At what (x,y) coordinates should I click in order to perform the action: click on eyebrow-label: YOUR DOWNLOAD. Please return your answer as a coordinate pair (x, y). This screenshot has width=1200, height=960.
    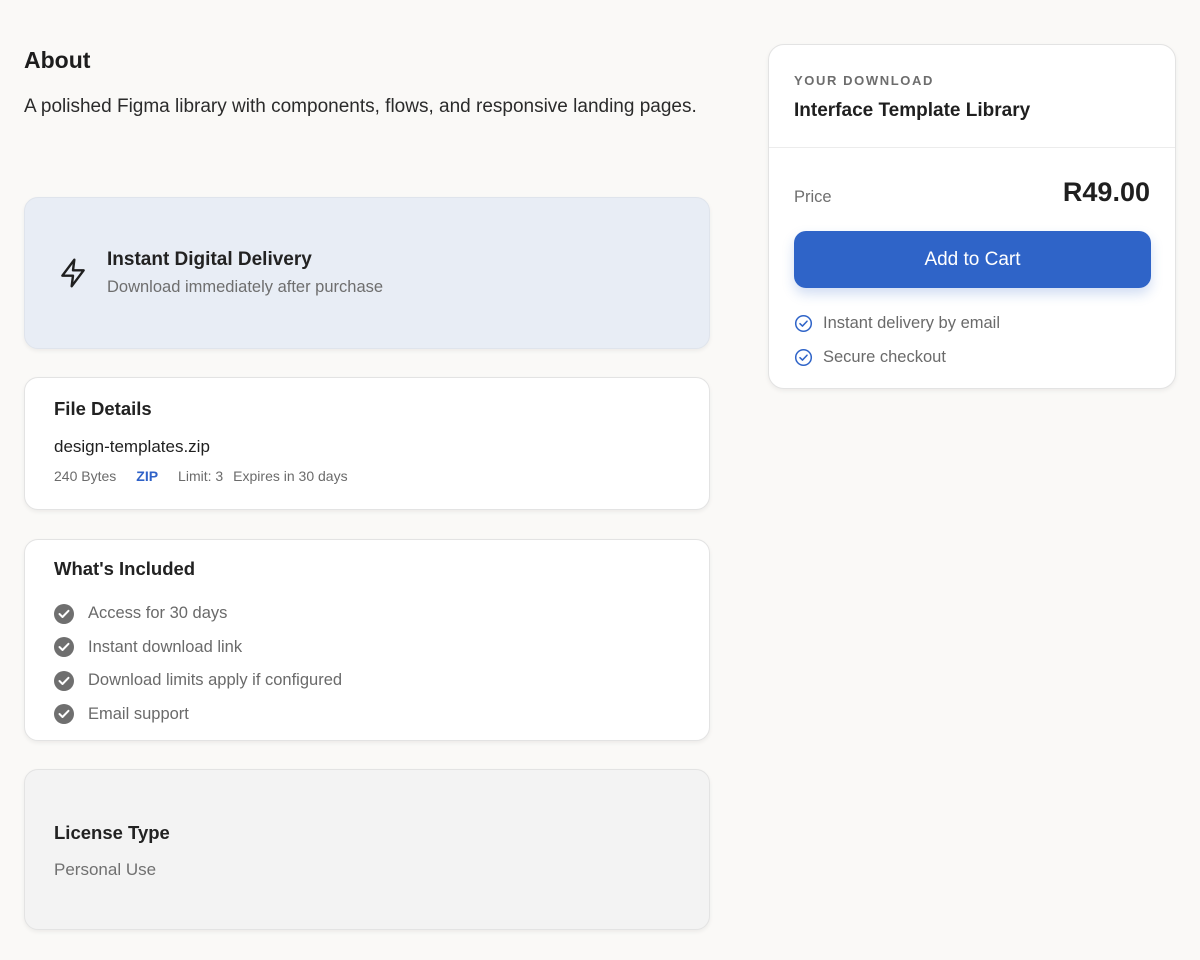
    Looking at the image, I should click on (864, 80).